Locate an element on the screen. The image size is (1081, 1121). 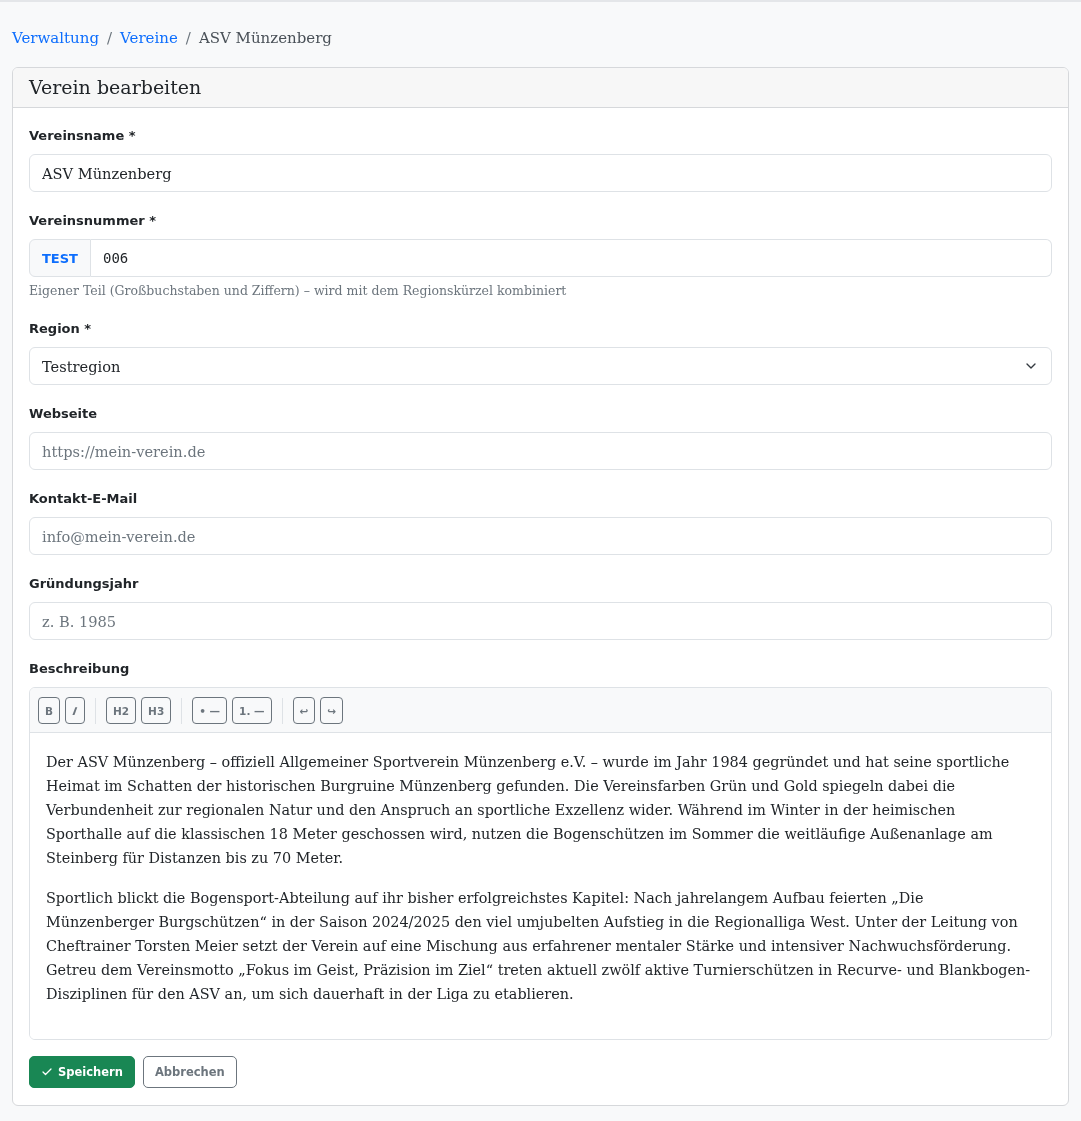
description-paragraph: Der ASV Münzenberg – offiziell Allgemeiner Sportverein Münzenberg e.V. – wurde im Jahr 1984 gegründet und hat seine sportliche Heimat im Schatten der historischen Burgruine Münzenberg gefunden. Die Vereinsfarben Grün und Gold spiegeln dabei die Verbundenheit zur regionalen Natur und den Anspruch an sportliche Exzellenz wider. Während im Winter in der heimischen Sporthalle auf die klassischen 18 Meter geschossen wird, nutzen die Bogenschützen im Sommer die weitläufige Außenanlage am Steinberg für Distanzen bis zu 70 Meter. is located at coordinates (528, 810).